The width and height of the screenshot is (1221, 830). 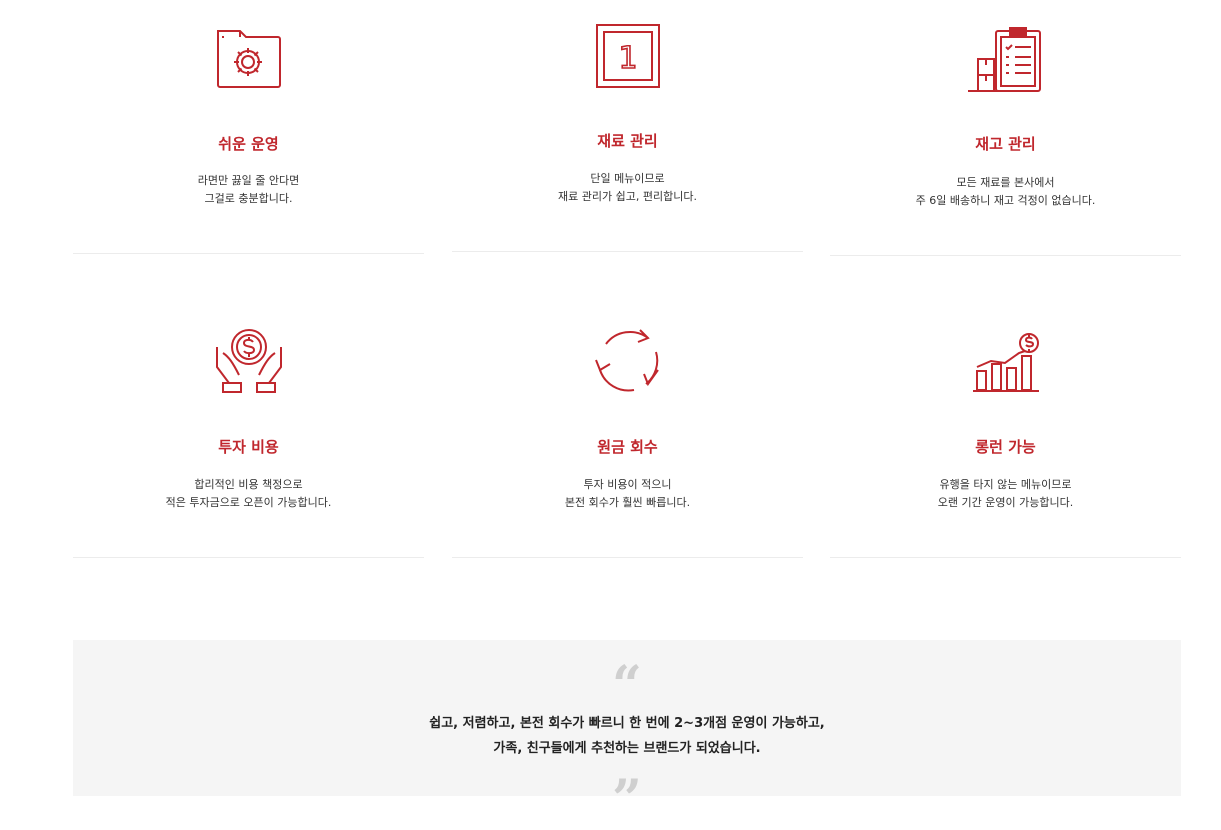 What do you see at coordinates (627, 366) in the screenshot?
I see `refresh-cycle-icon` at bounding box center [627, 366].